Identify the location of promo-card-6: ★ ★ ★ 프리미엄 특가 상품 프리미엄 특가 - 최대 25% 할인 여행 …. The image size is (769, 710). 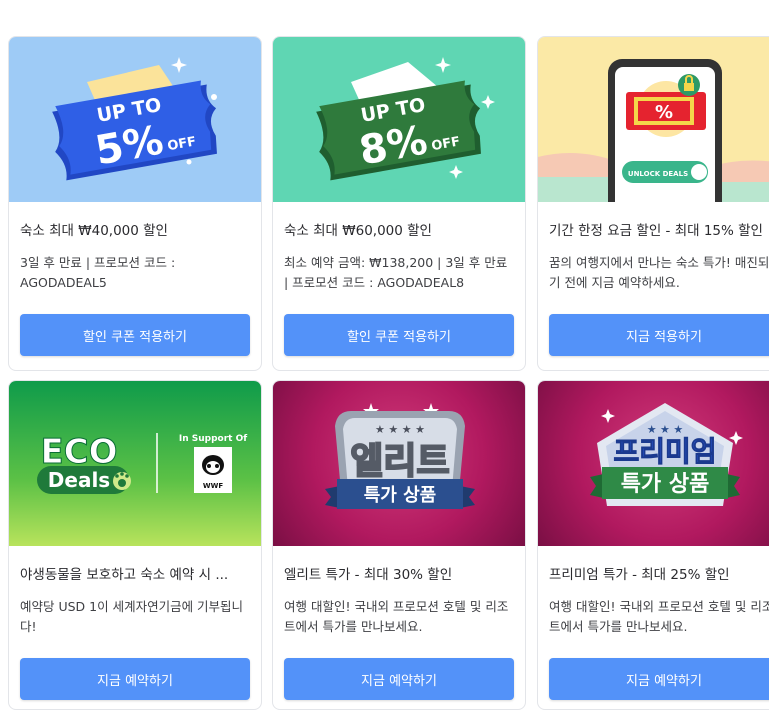
(653, 545).